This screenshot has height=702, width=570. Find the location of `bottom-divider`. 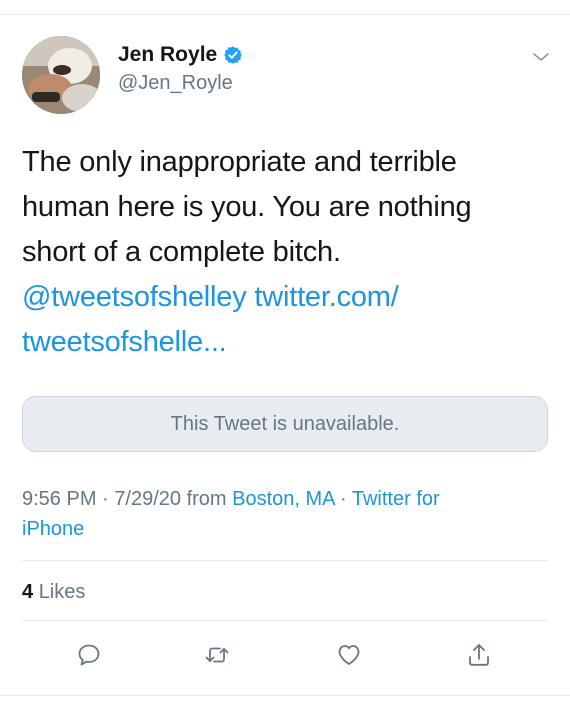

bottom-divider is located at coordinates (285, 695).